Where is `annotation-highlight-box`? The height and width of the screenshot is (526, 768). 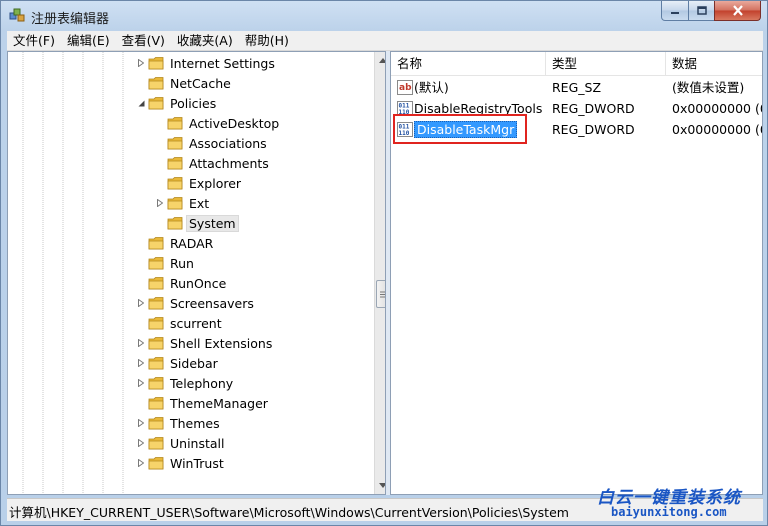
annotation-highlight-box is located at coordinates (460, 129).